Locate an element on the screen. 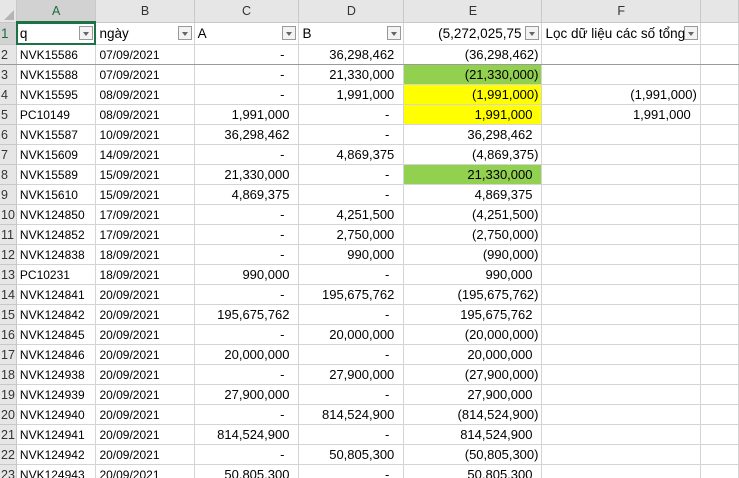  cell-total: (990,000) is located at coordinates (473, 254).